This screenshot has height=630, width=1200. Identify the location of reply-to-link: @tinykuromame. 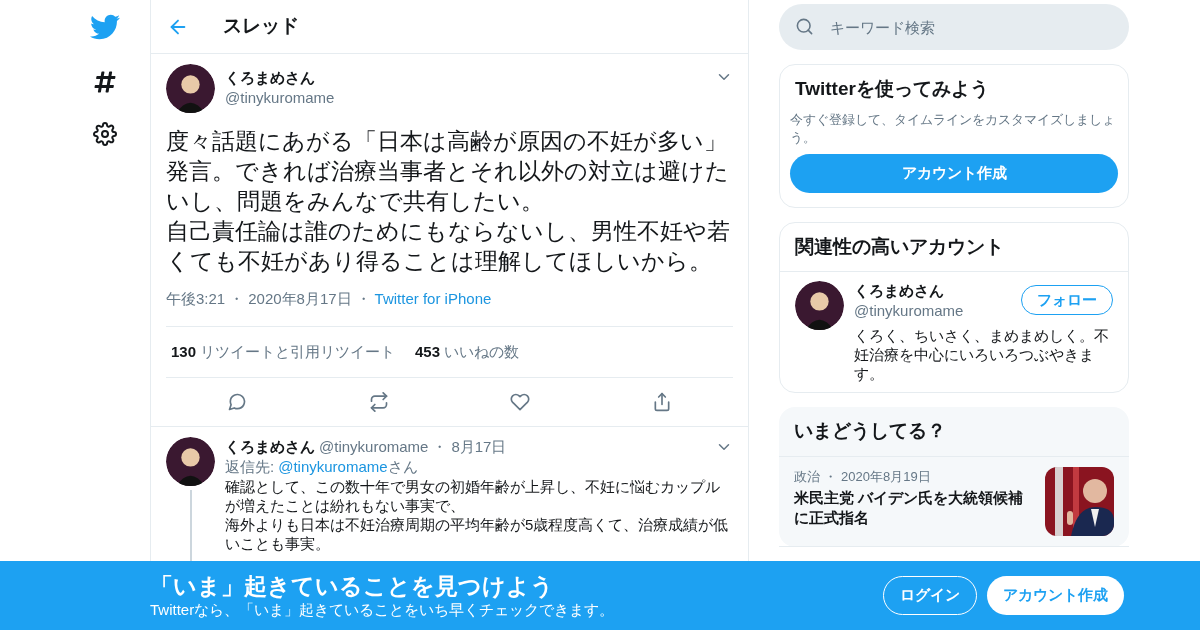
(333, 467).